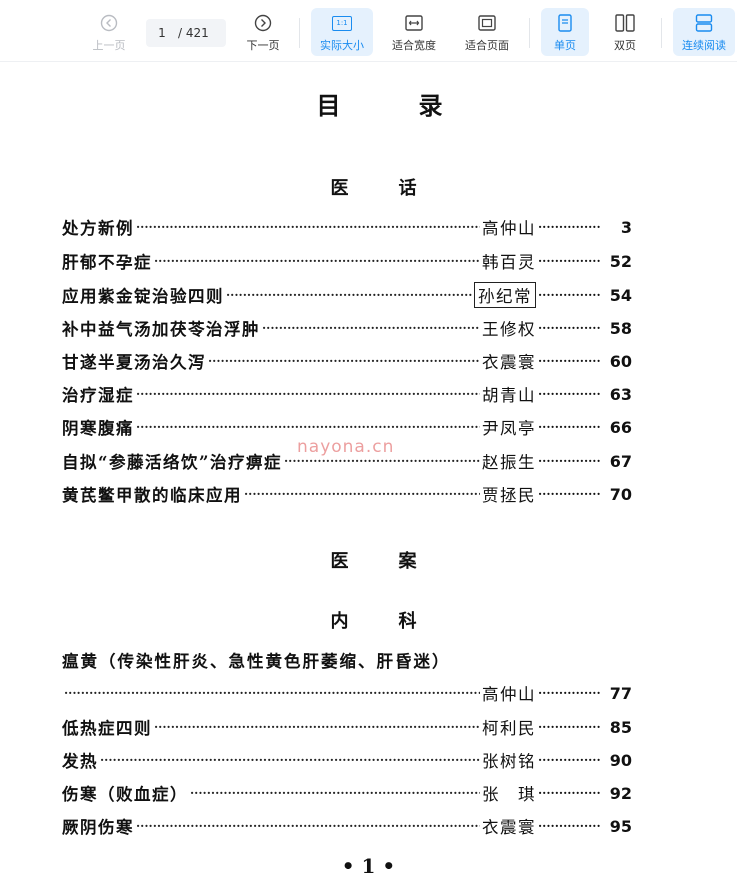 This screenshot has width=737, height=893. Describe the element at coordinates (347, 760) in the screenshot. I see `toc-entry: 发热 张树铭 90` at that location.